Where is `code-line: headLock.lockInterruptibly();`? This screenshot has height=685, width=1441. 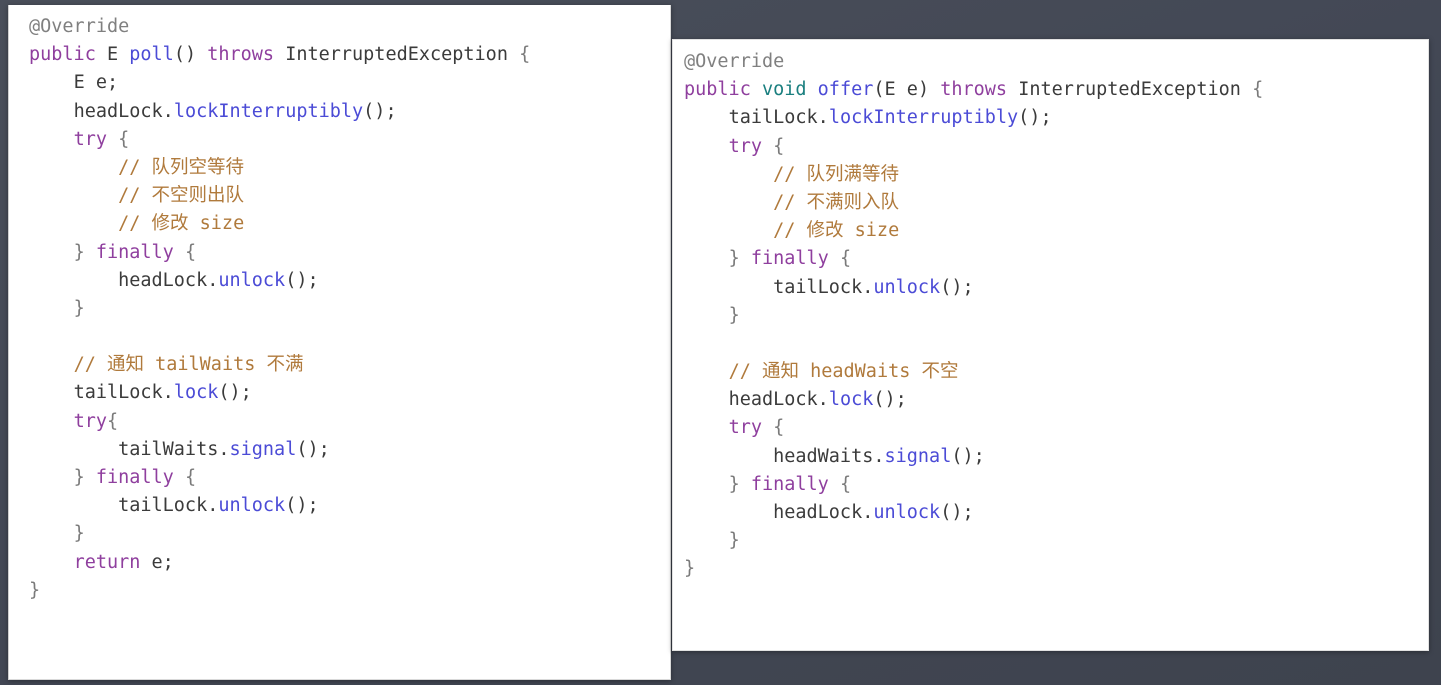
code-line: headLock.lockInterruptibly(); is located at coordinates (235, 111).